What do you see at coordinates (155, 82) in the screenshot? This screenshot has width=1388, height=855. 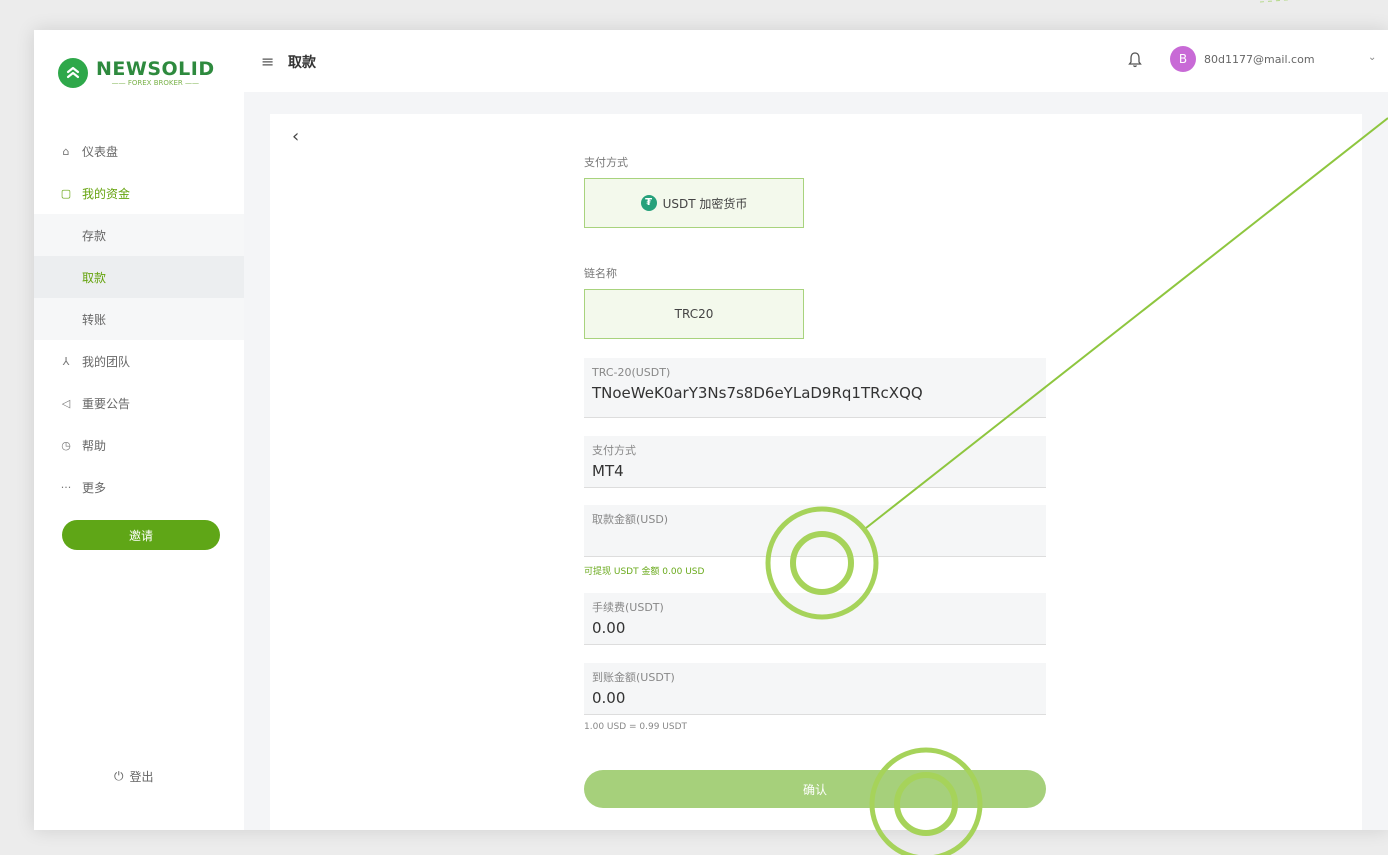 I see `brand-tagline: —— FOREX BROKER ——` at bounding box center [155, 82].